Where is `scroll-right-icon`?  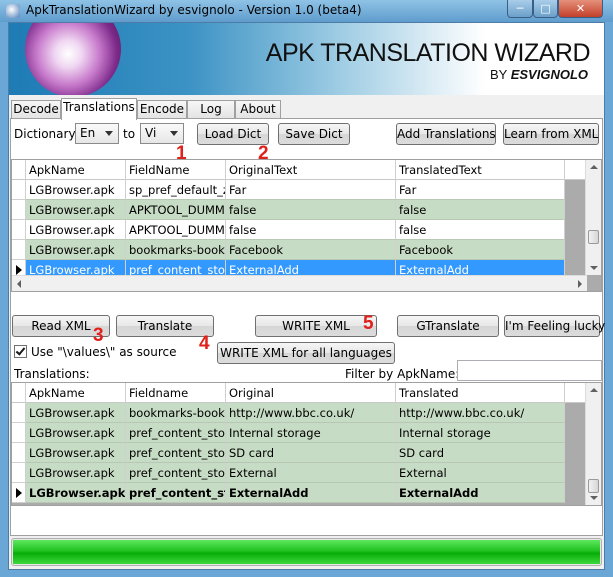
scroll-right-icon is located at coordinates (580, 284).